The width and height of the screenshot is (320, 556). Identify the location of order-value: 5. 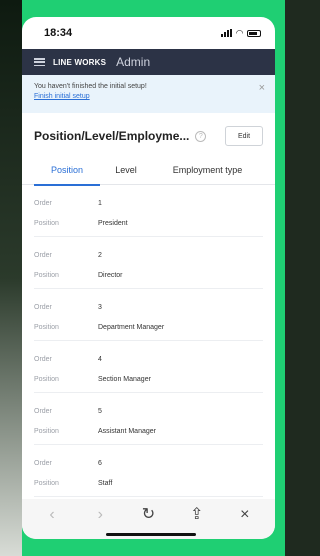
(100, 411).